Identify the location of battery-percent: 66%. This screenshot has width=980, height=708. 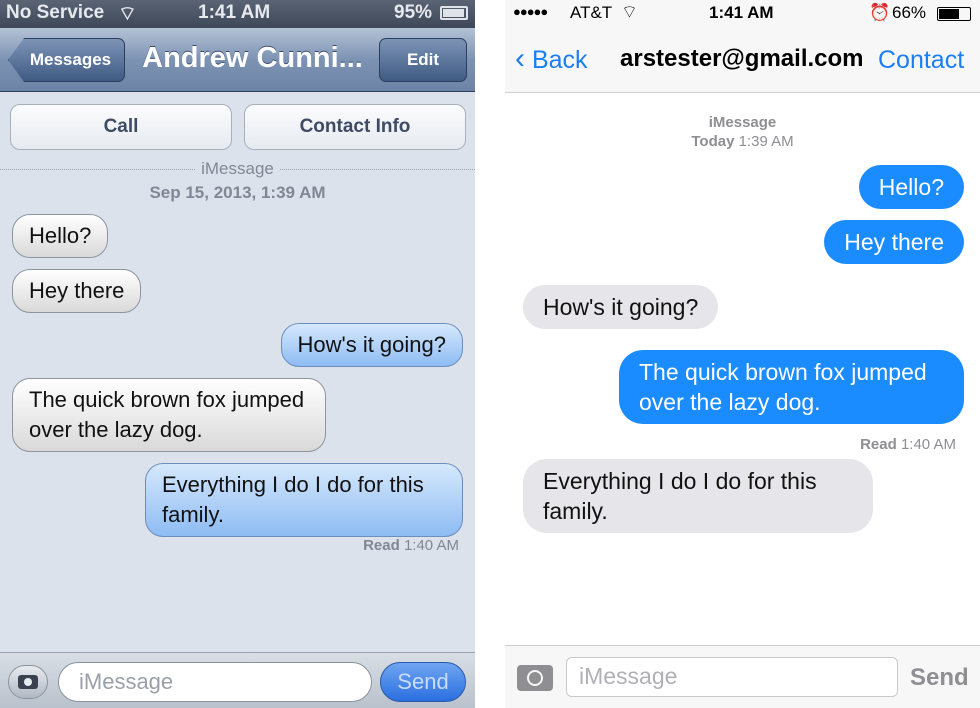
(909, 12).